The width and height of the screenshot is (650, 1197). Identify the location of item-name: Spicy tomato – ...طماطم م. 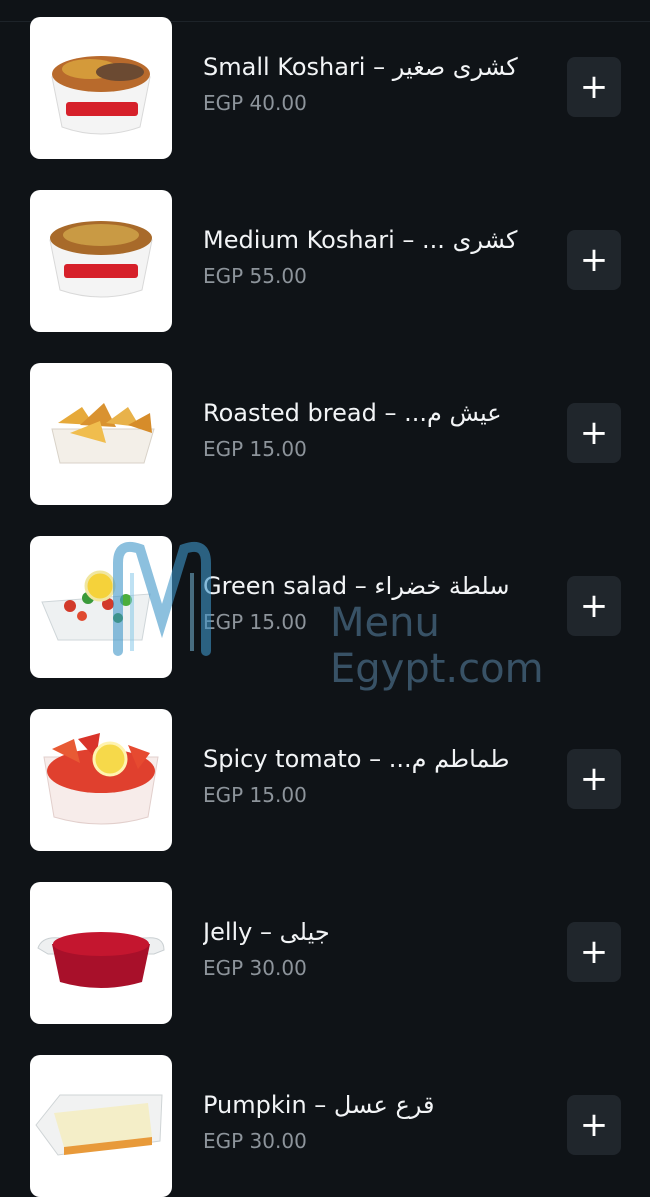
(356, 759).